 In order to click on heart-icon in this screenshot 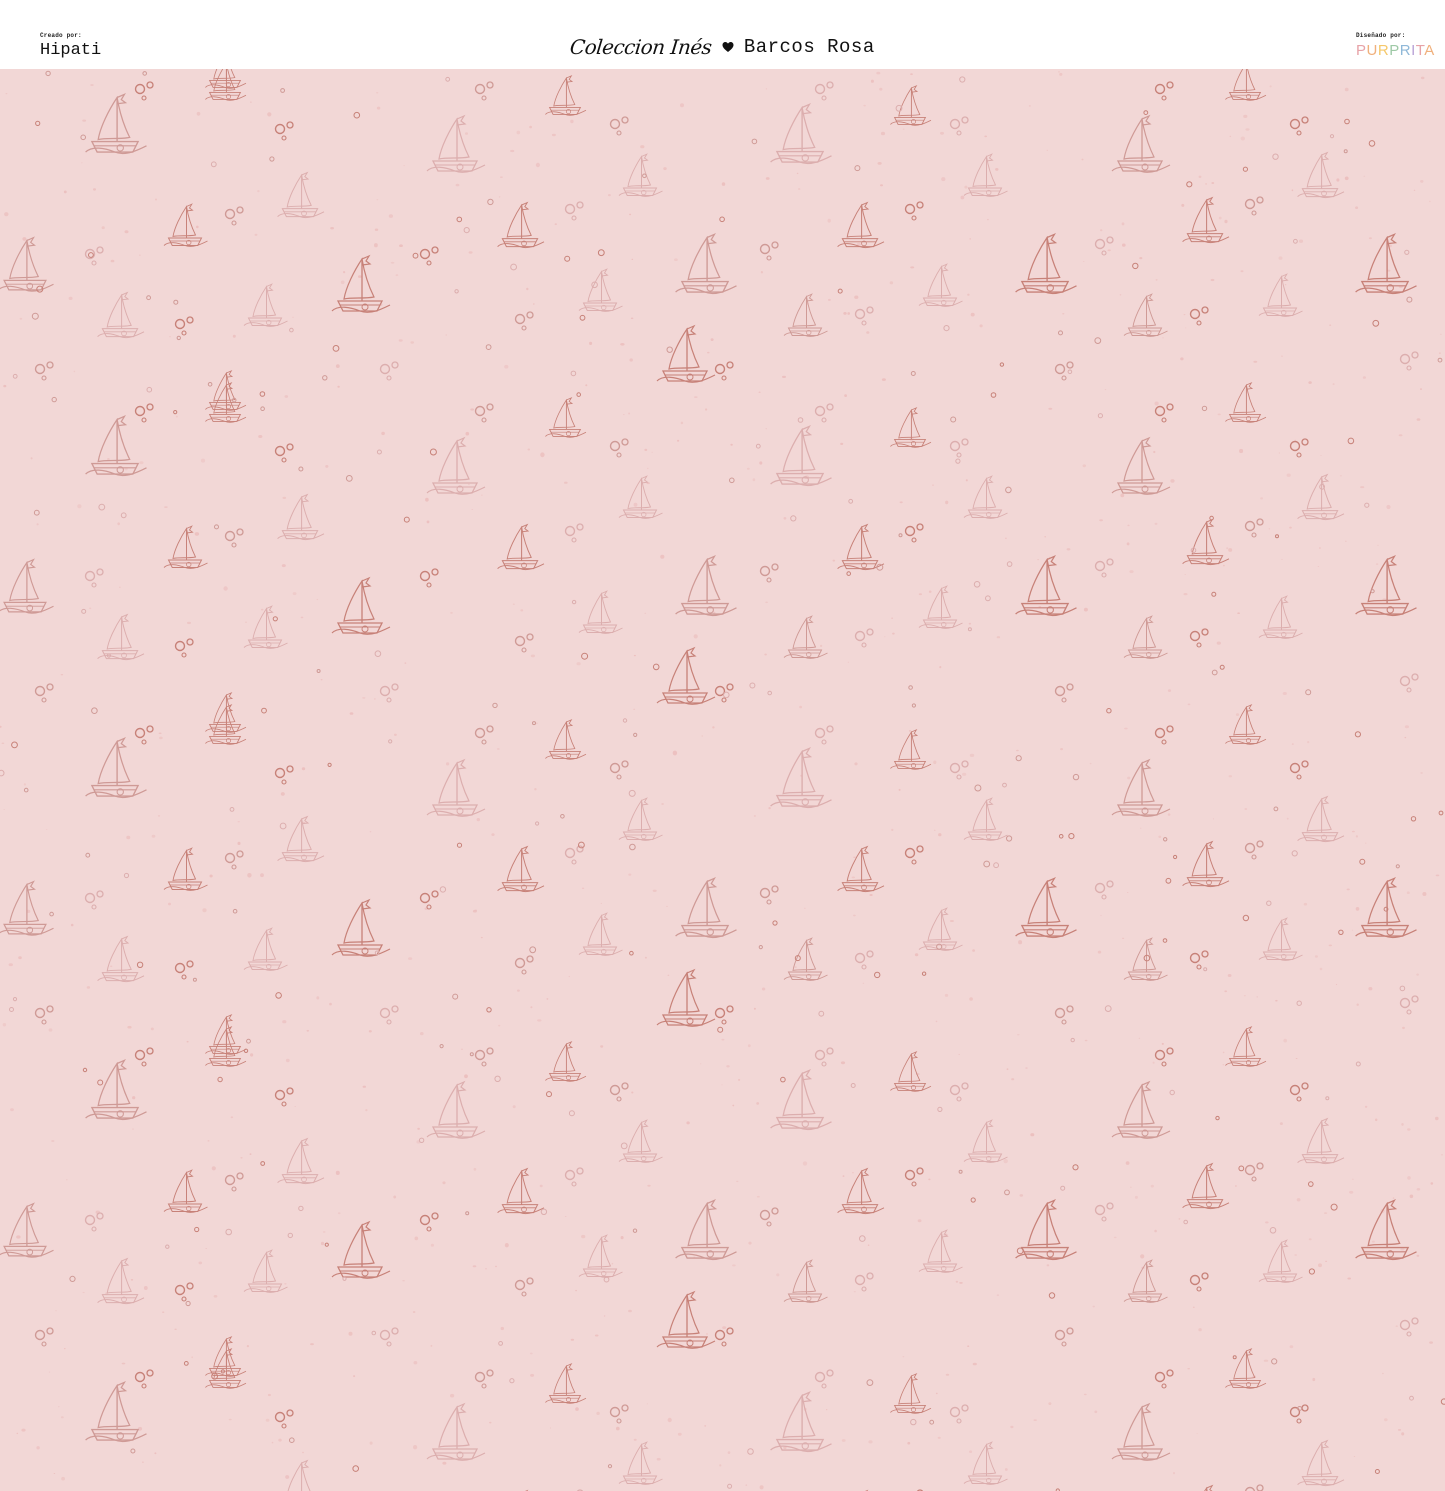, I will do `click(728, 47)`.